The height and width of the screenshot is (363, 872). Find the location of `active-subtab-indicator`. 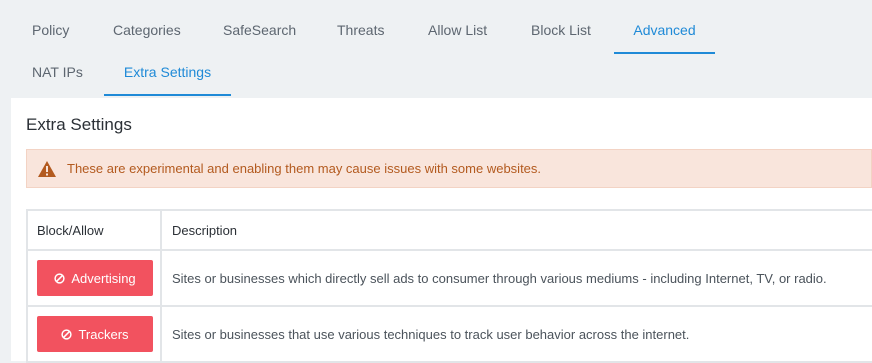

active-subtab-indicator is located at coordinates (167, 95).